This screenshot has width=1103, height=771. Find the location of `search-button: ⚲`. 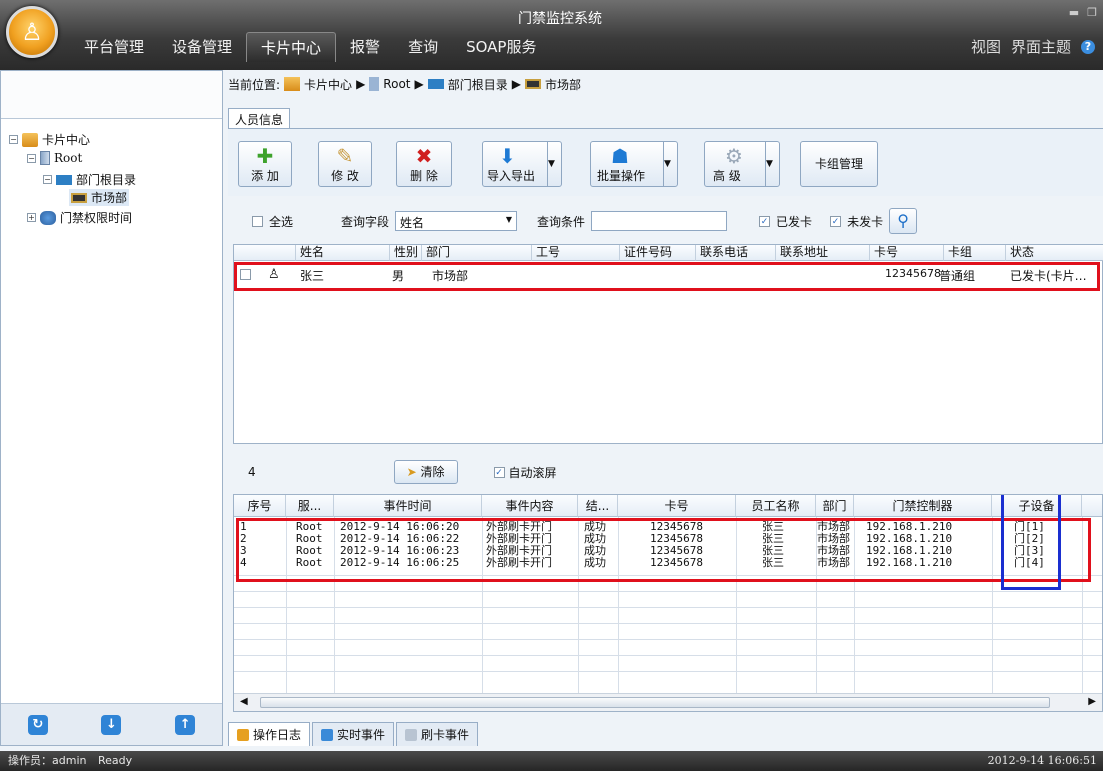

search-button: ⚲ is located at coordinates (903, 221).